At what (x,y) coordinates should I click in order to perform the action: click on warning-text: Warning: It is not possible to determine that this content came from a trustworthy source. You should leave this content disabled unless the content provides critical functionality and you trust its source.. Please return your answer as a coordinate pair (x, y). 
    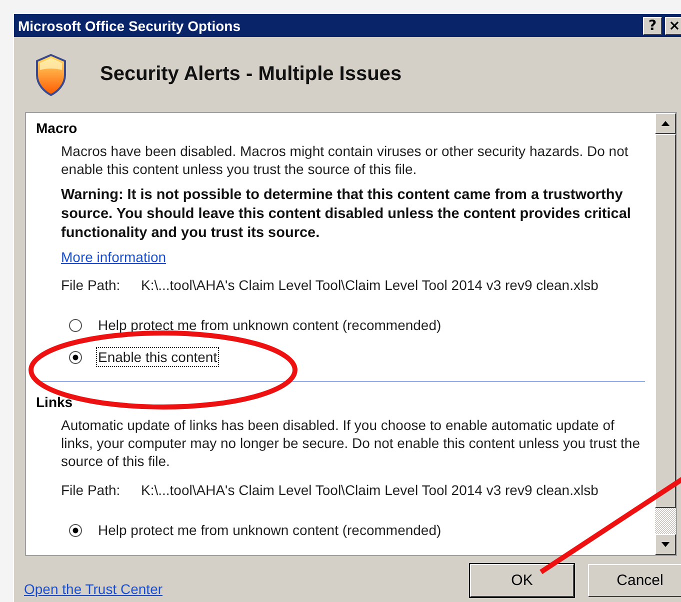
    Looking at the image, I should click on (346, 214).